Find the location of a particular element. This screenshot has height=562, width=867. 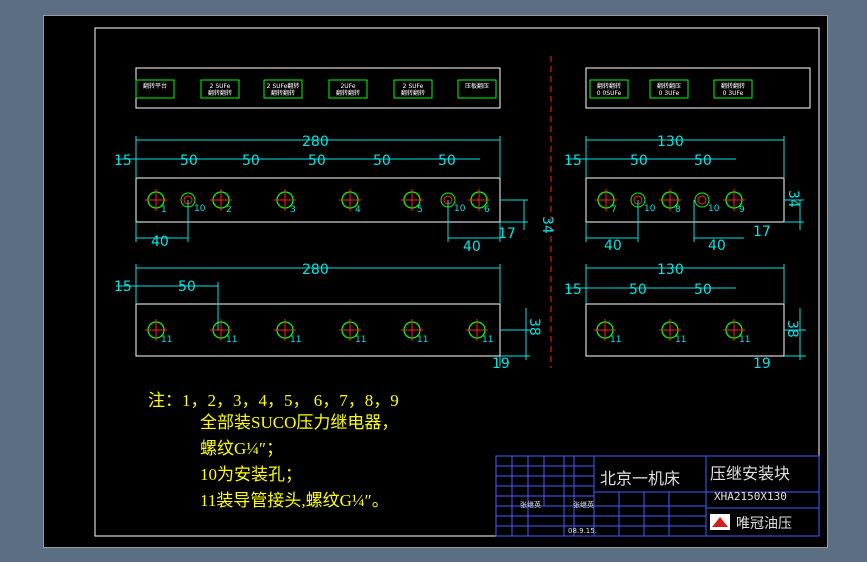

hole-7: 7 is located at coordinates (606, 202).